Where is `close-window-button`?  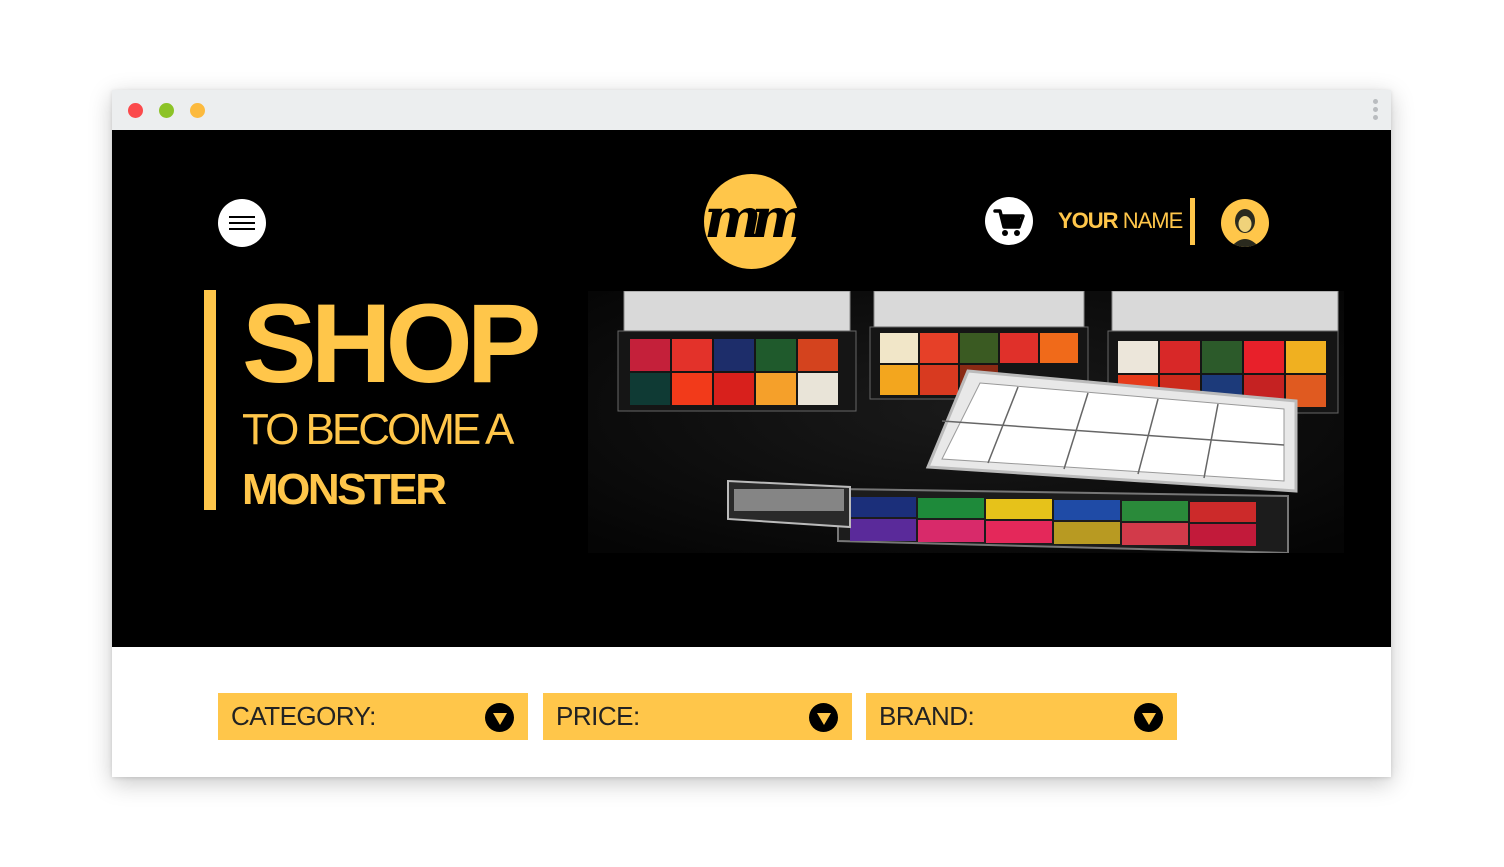 close-window-button is located at coordinates (135, 110).